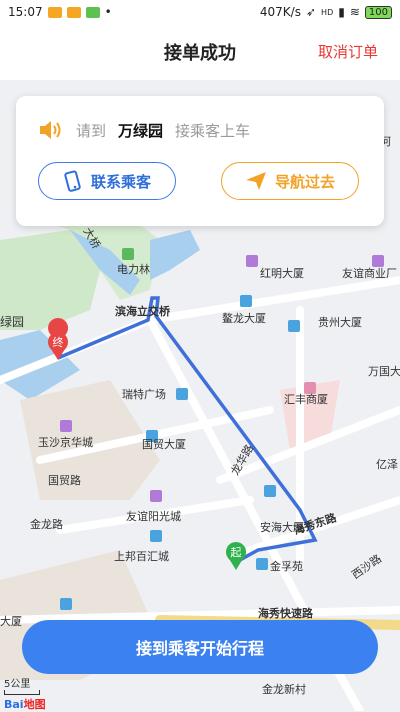 This screenshot has height=712, width=400. What do you see at coordinates (304, 181) in the screenshot?
I see `navigate-label: 导航过去` at bounding box center [304, 181].